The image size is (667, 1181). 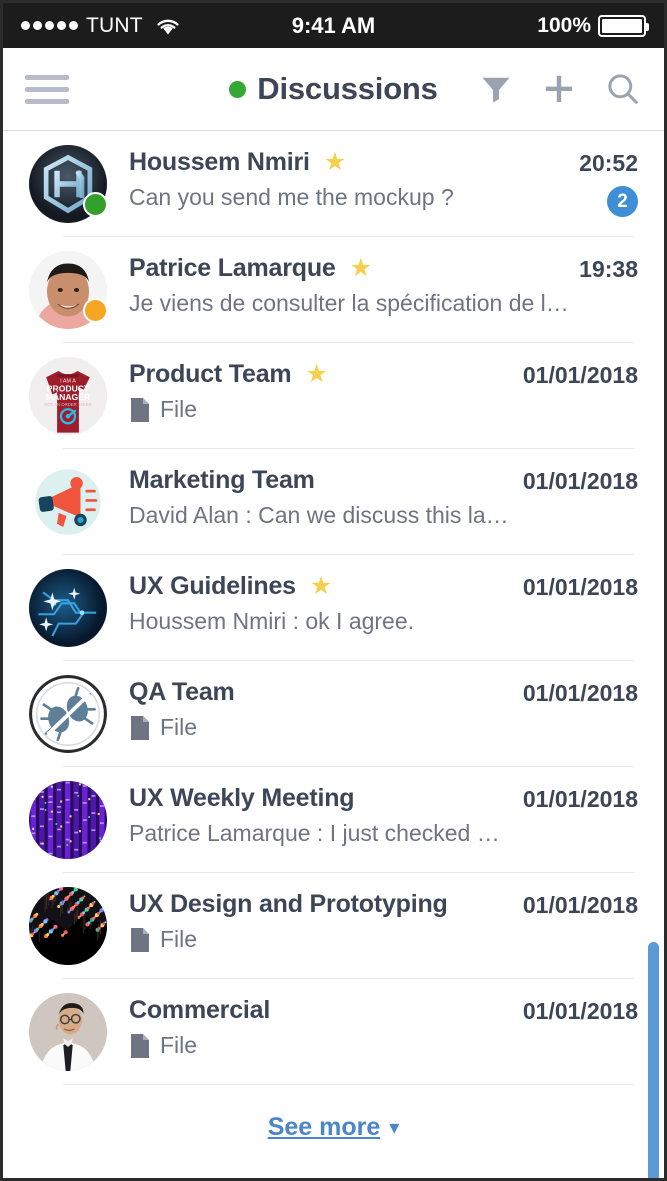 I want to click on plus-icon, so click(x=559, y=89).